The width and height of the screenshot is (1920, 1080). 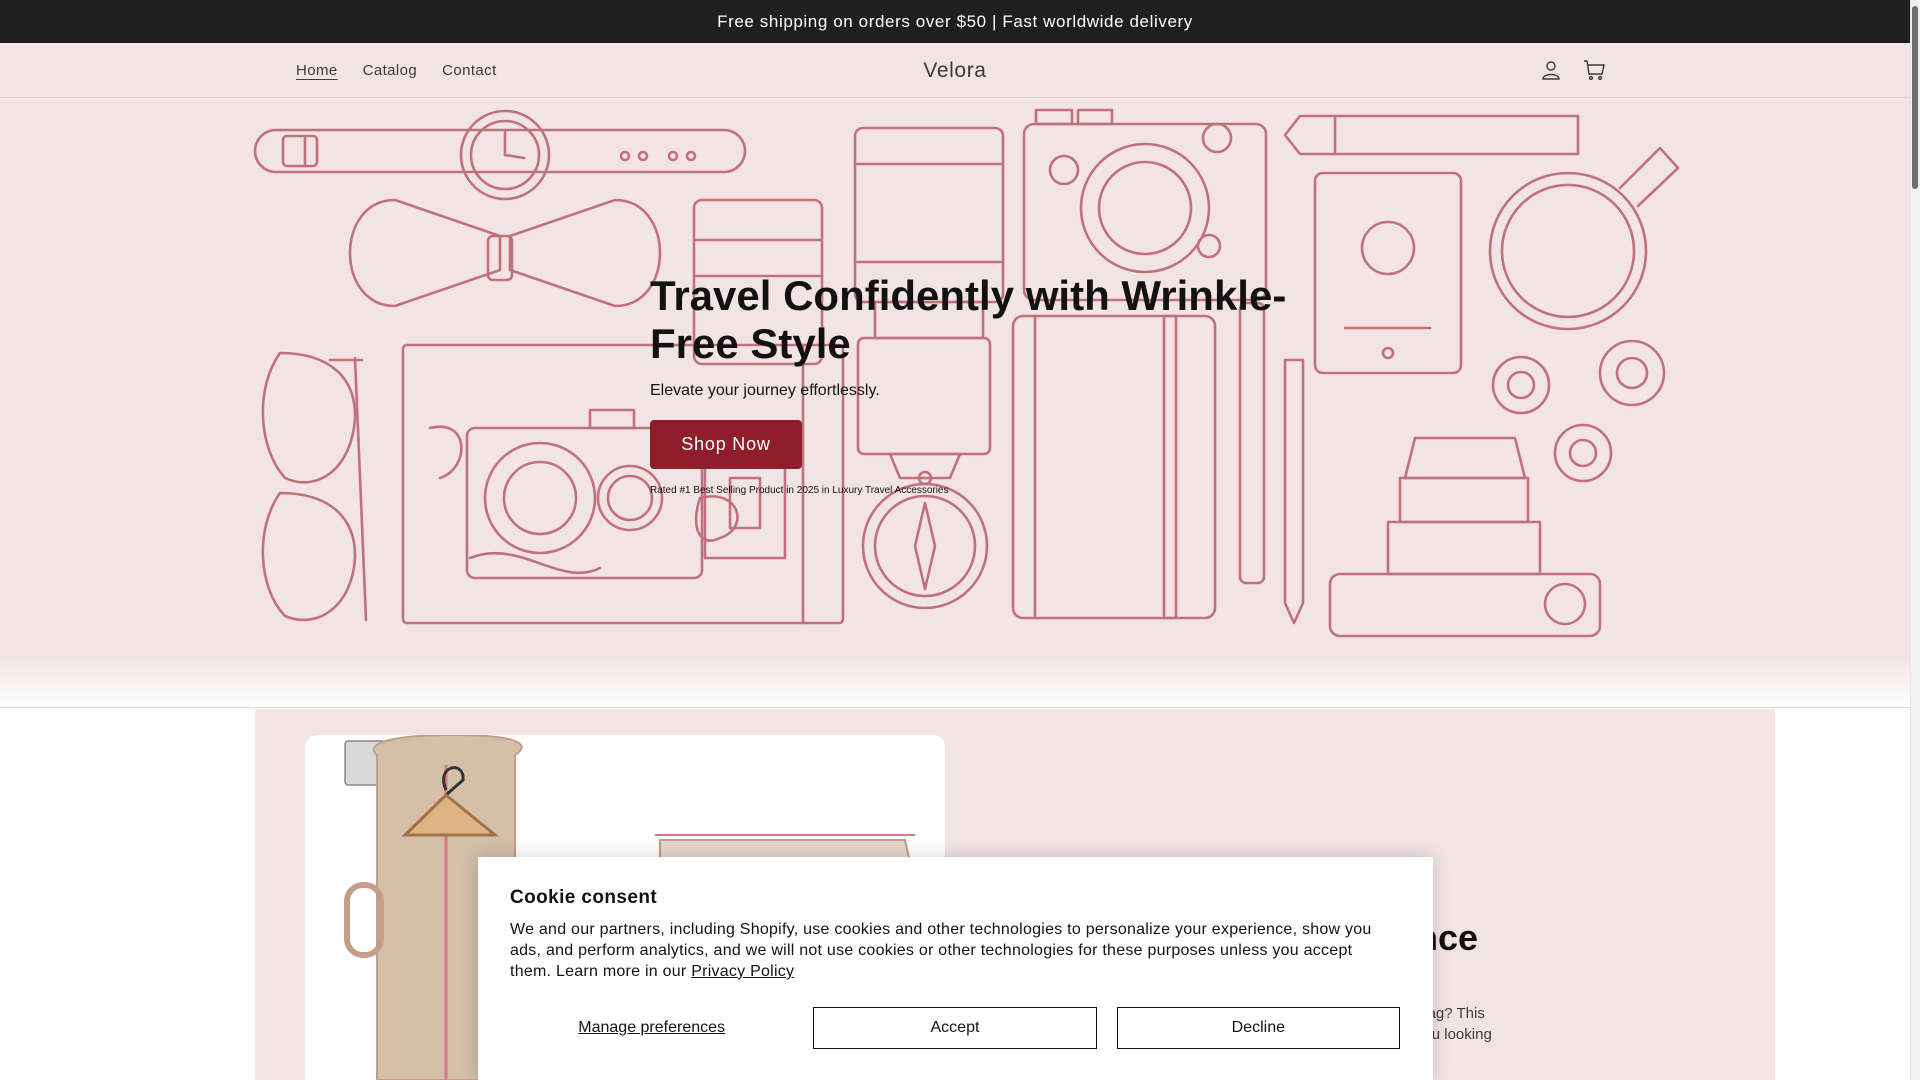 I want to click on brand-logo: Velora, so click(x=954, y=71).